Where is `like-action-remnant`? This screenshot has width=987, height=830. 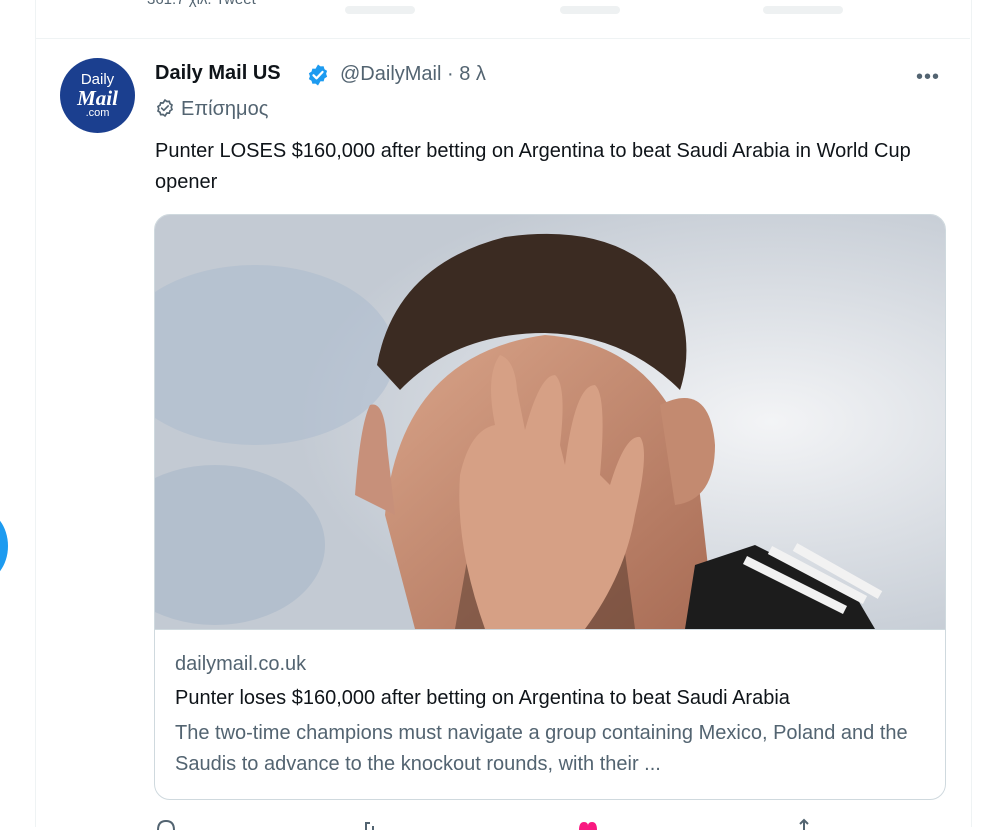
like-action-remnant is located at coordinates (590, 10).